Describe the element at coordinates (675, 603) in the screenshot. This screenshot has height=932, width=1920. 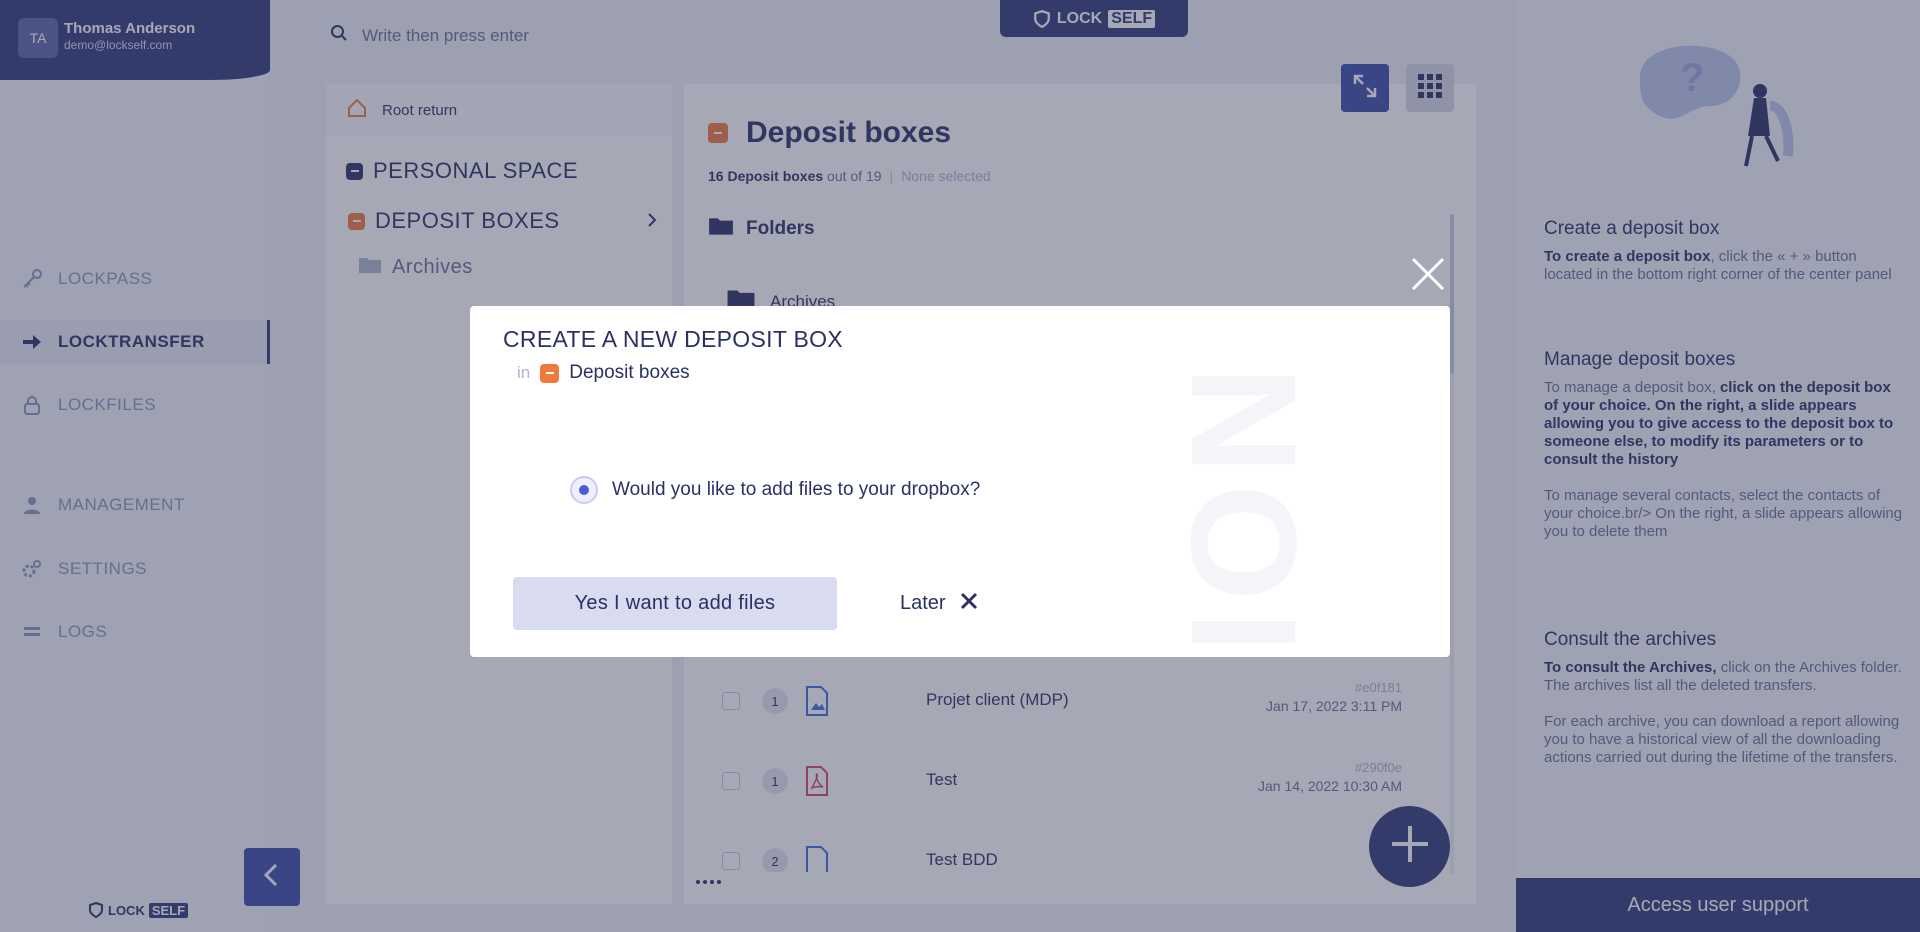
I see `add-files-button: Yes I want to add files` at that location.